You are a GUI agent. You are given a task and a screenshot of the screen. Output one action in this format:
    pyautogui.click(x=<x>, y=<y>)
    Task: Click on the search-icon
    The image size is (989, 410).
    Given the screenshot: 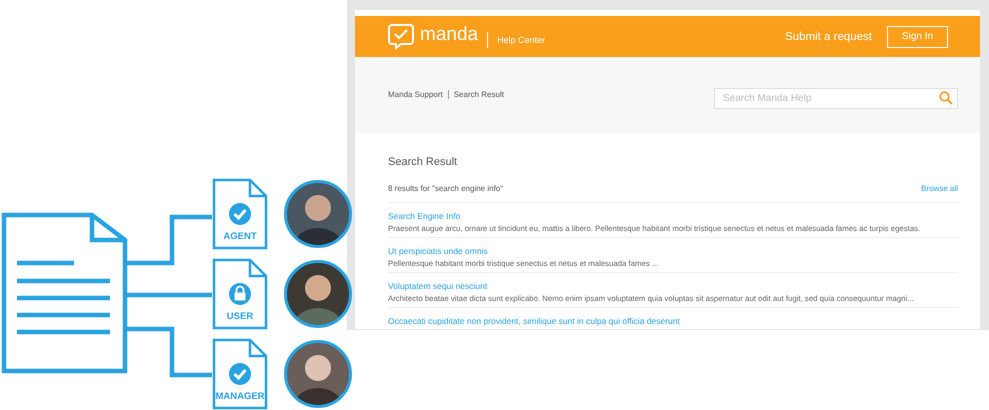 What is the action you would take?
    pyautogui.click(x=946, y=98)
    